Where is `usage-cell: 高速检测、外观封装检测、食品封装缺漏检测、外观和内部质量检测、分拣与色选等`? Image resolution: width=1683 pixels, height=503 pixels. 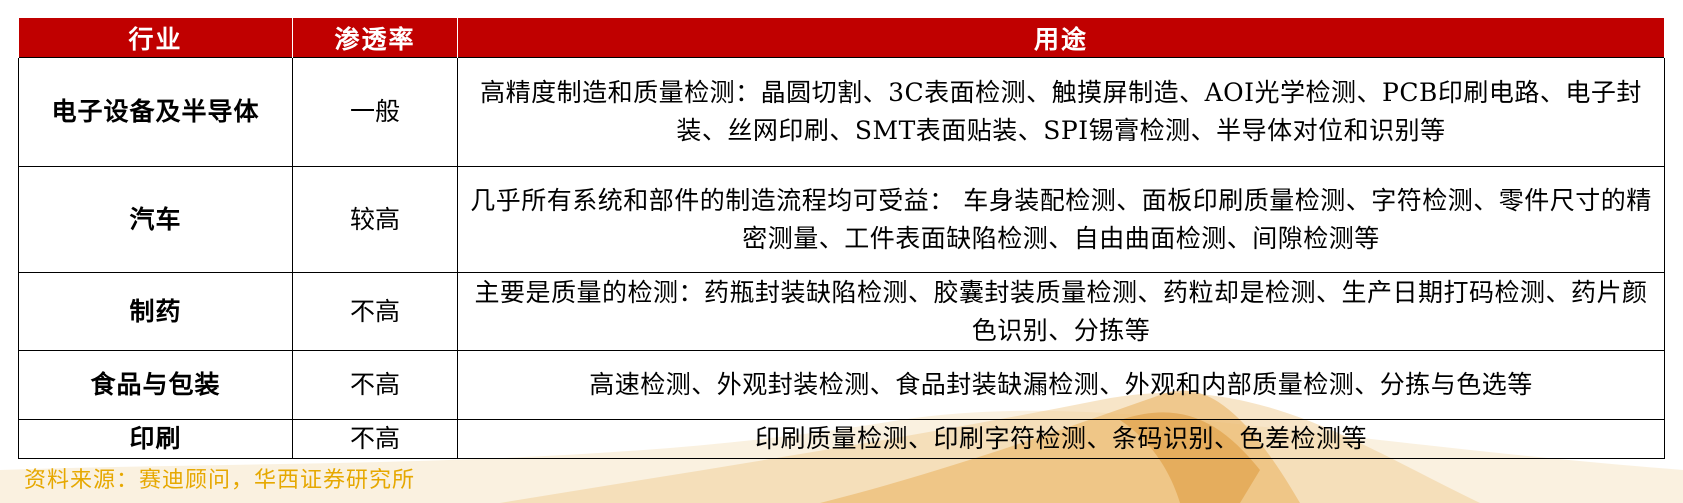 usage-cell: 高速检测、外观封装检测、食品封装缺漏检测、外观和内部质量检测、分拣与色选等 is located at coordinates (1061, 385).